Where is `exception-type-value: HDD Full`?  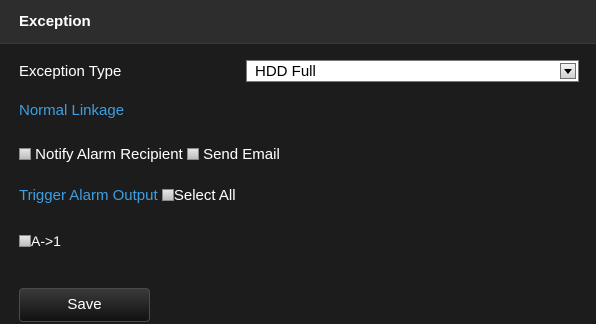
exception-type-value: HDD Full is located at coordinates (285, 71).